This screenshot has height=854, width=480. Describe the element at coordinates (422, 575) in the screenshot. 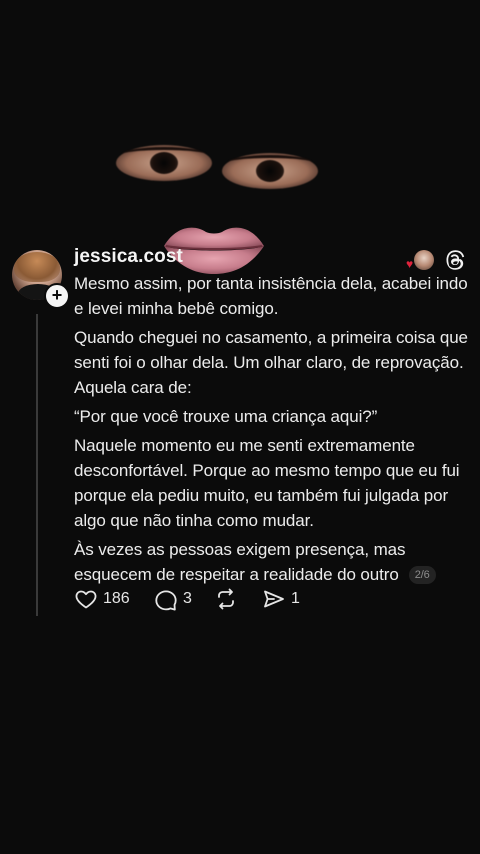

I see `page-indicator-badge: 2/6` at that location.